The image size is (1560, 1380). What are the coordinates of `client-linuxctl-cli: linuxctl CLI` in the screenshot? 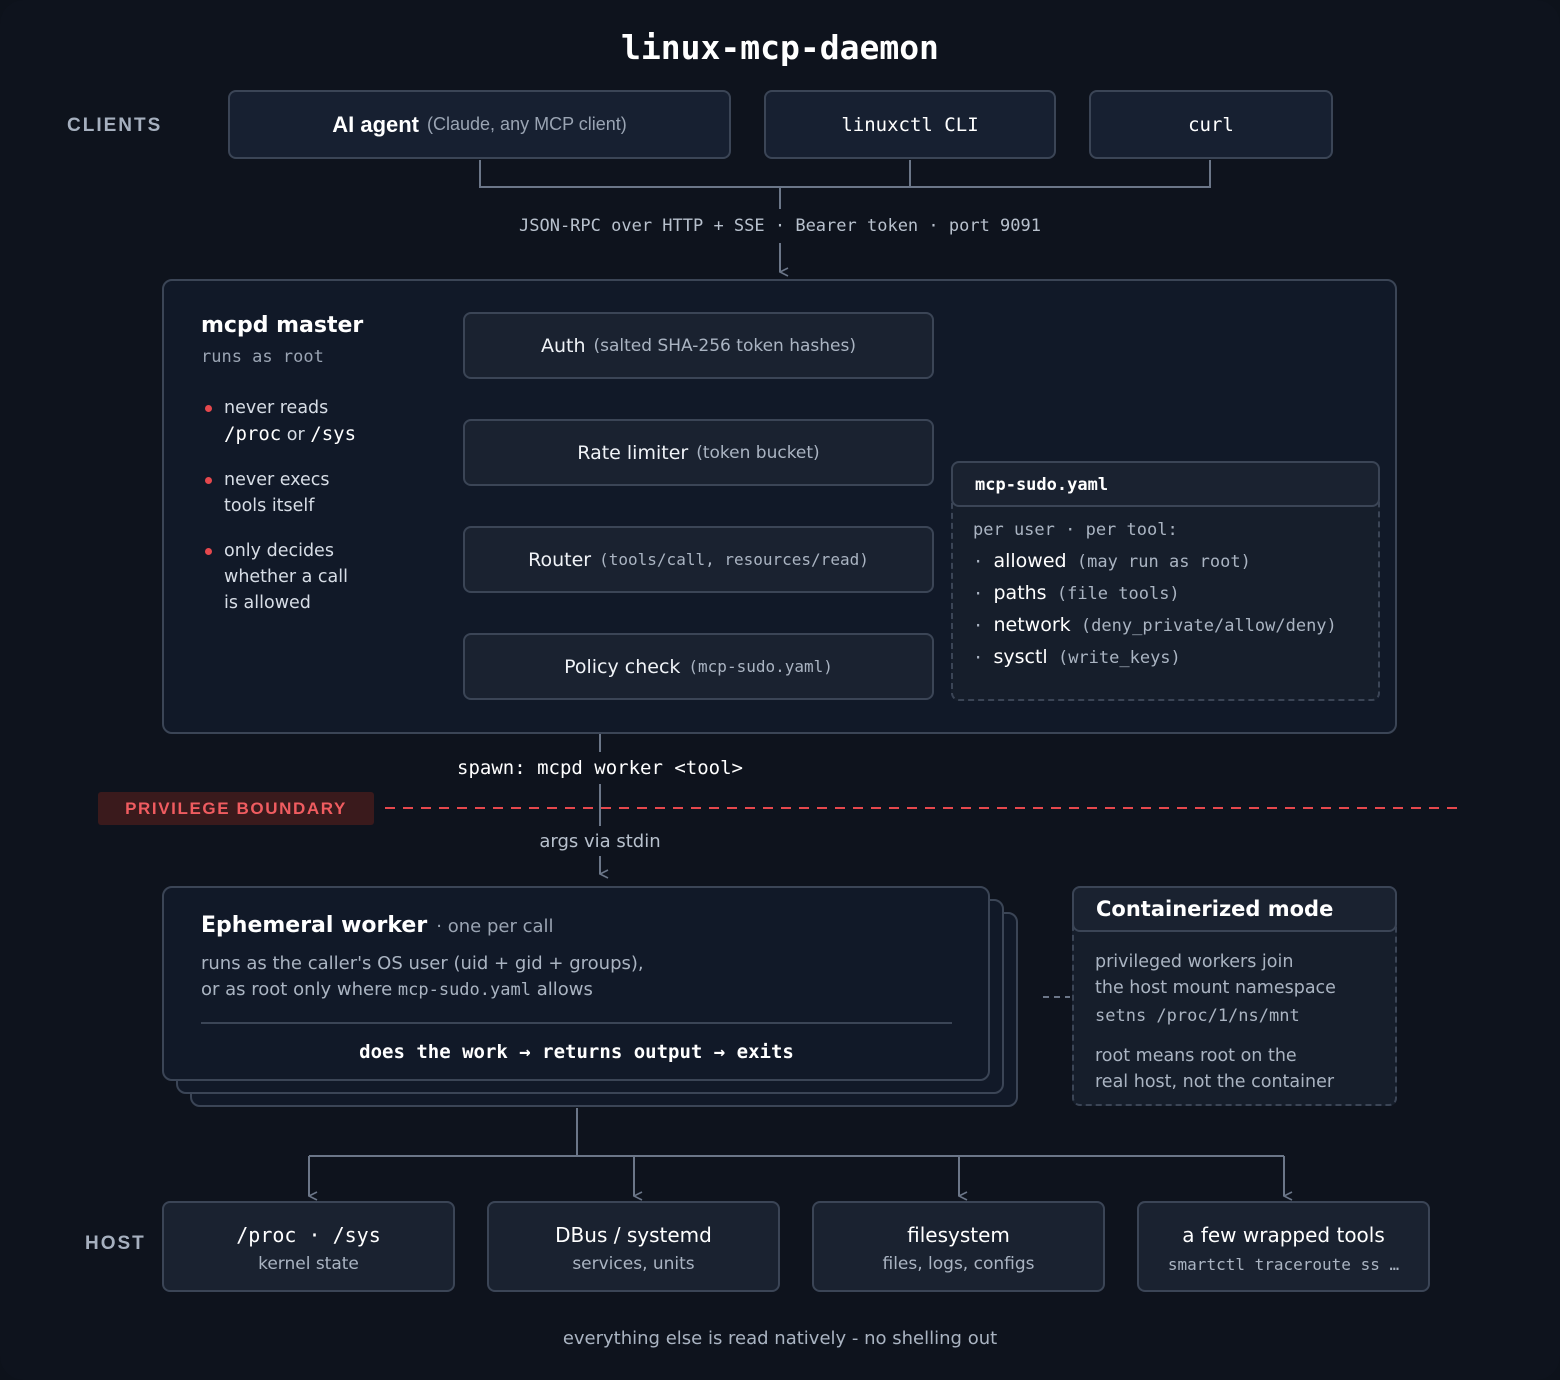 It's located at (910, 124).